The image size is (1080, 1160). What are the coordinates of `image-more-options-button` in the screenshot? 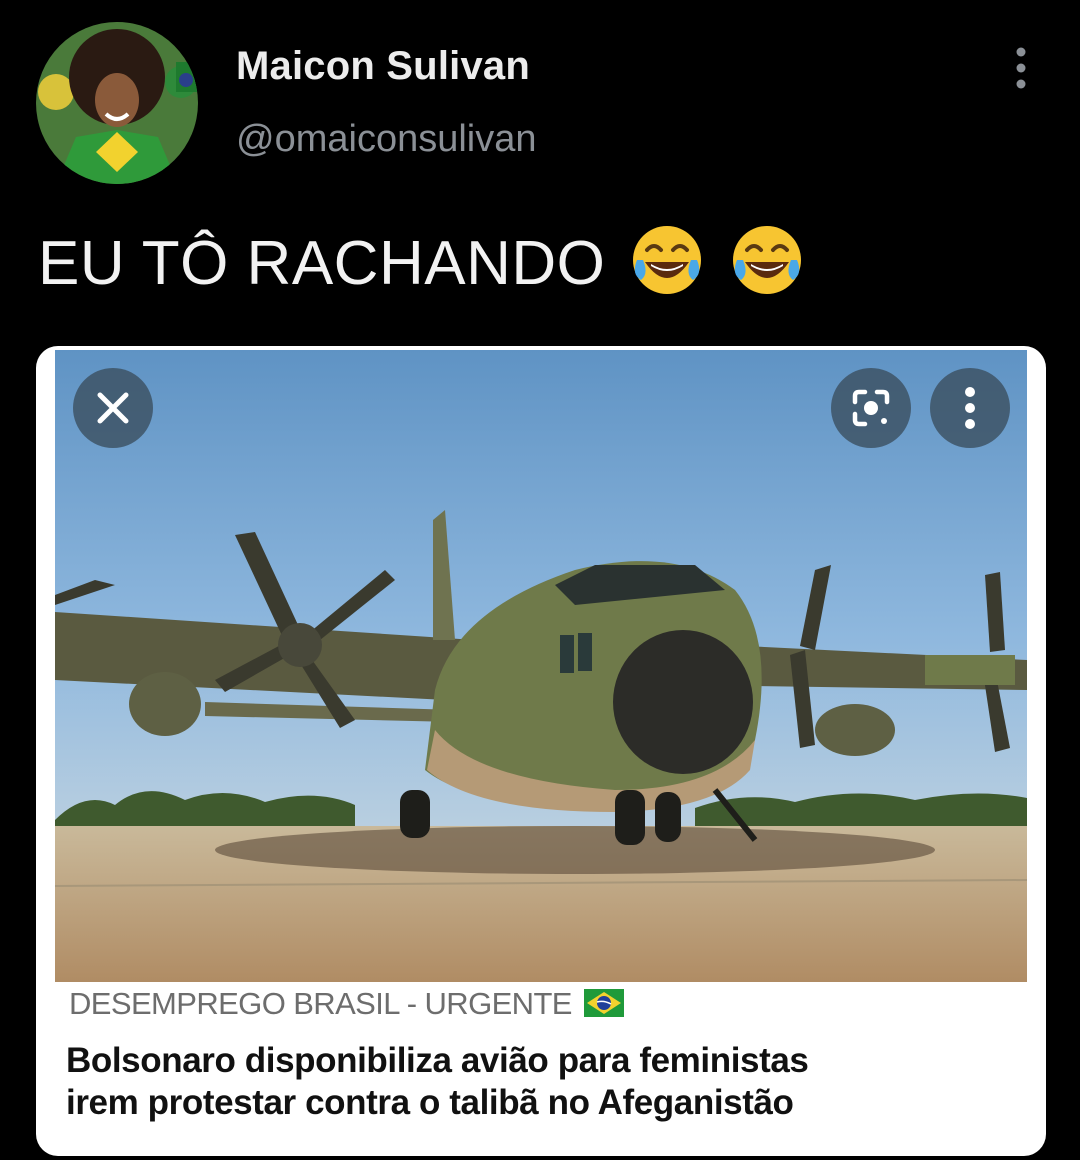 It's located at (970, 408).